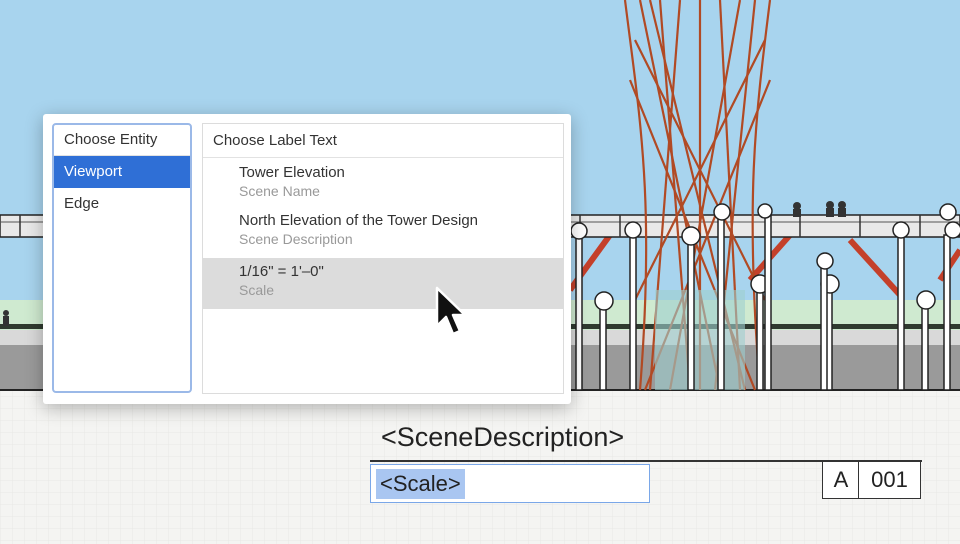 This screenshot has height=544, width=960. Describe the element at coordinates (420, 484) in the screenshot. I see `scale-label-text: <Scale>` at that location.